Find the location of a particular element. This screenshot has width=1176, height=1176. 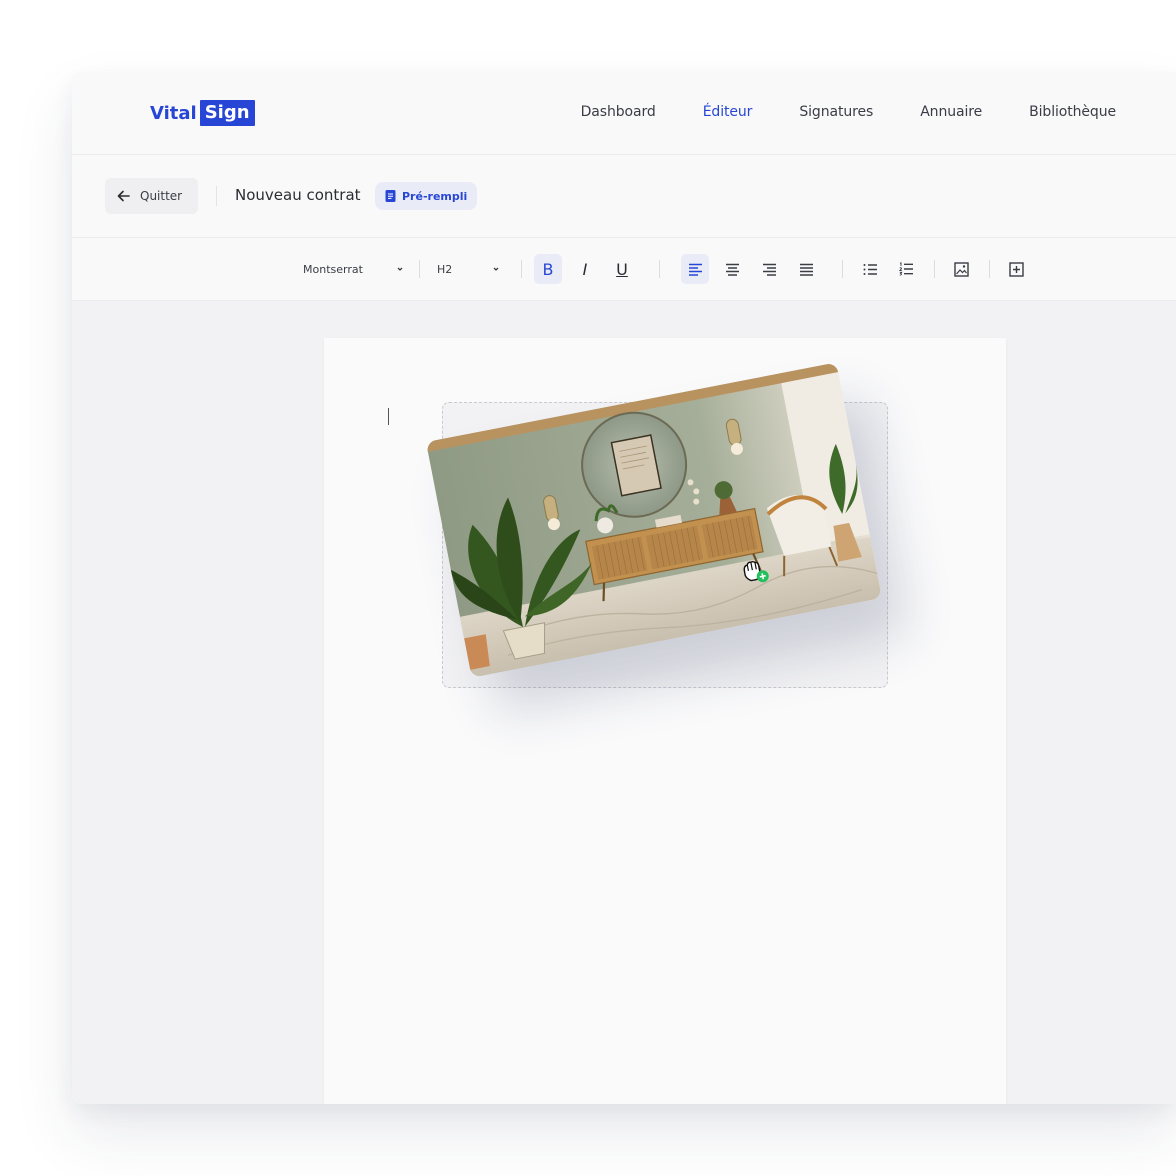

align-center-button is located at coordinates (732, 269).